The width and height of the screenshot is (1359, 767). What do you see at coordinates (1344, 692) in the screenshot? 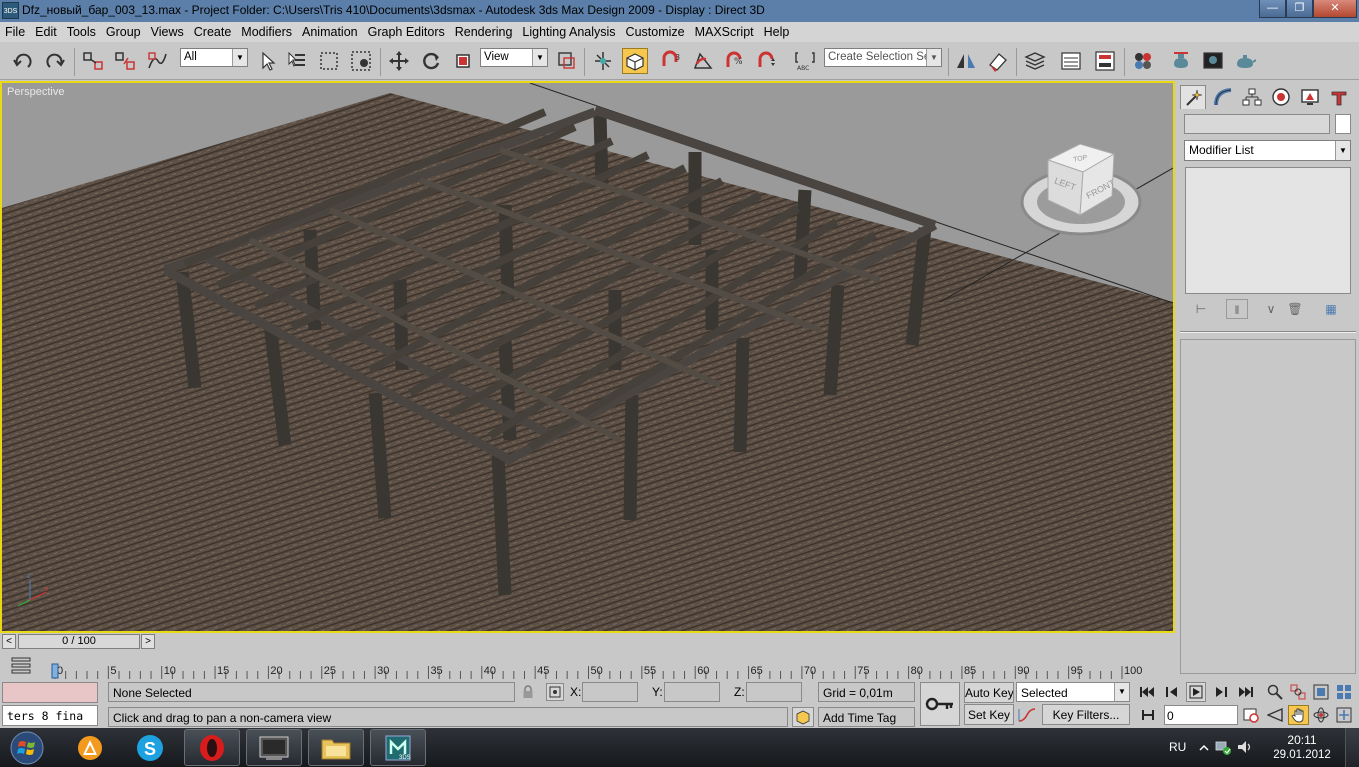
I see `zoom-extents-all-icon` at bounding box center [1344, 692].